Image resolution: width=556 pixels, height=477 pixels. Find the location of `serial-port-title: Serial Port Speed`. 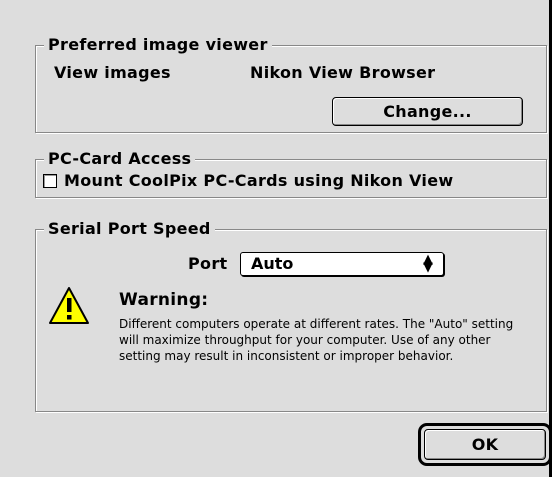

serial-port-title: Serial Port Speed is located at coordinates (129, 229).